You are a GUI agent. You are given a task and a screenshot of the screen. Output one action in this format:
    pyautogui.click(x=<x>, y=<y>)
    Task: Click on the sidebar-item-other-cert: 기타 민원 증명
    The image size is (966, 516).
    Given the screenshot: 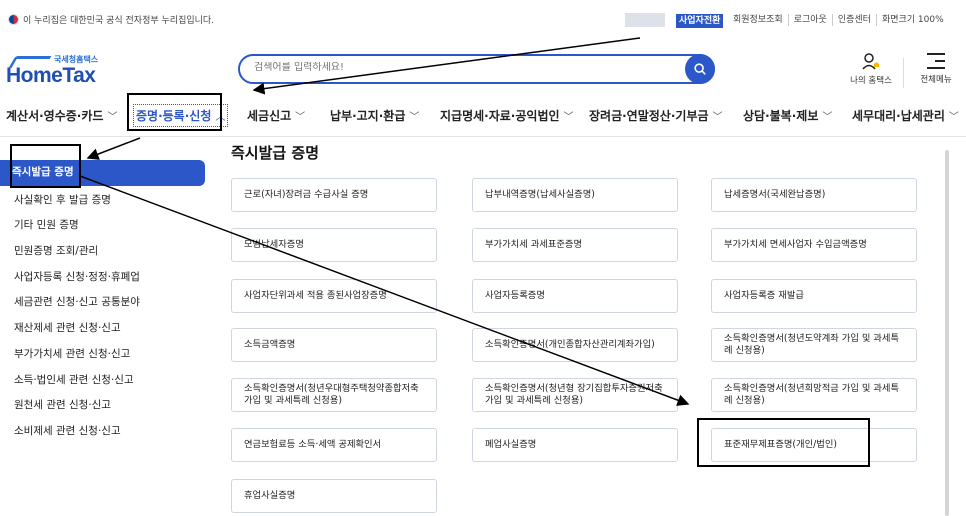 What is the action you would take?
    pyautogui.click(x=105, y=226)
    